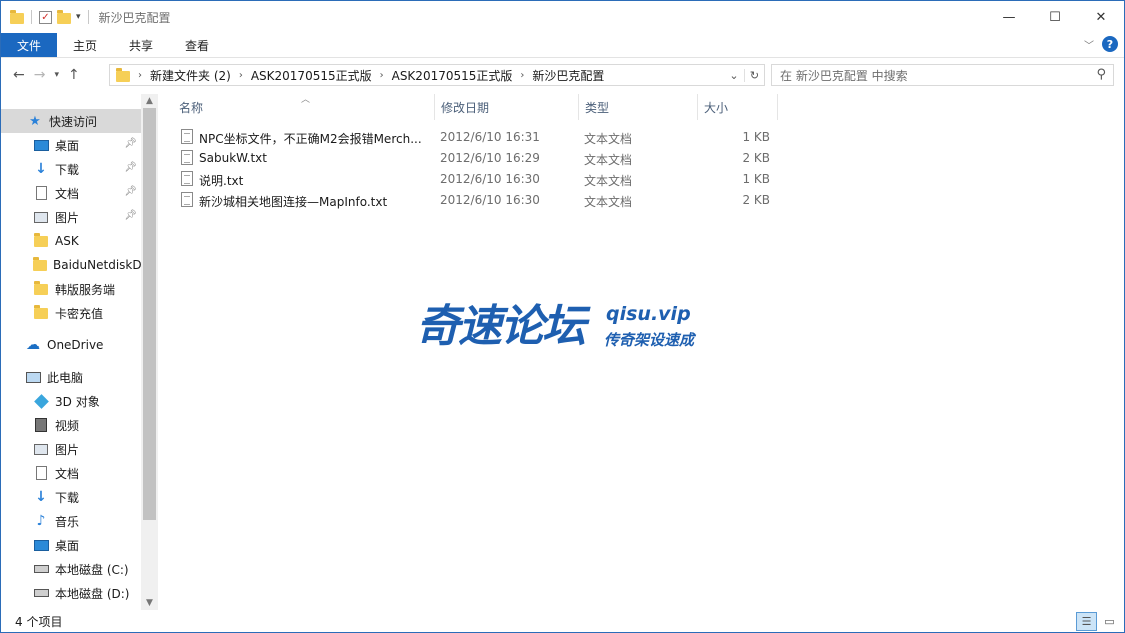  I want to click on document-icon, so click(41, 193).